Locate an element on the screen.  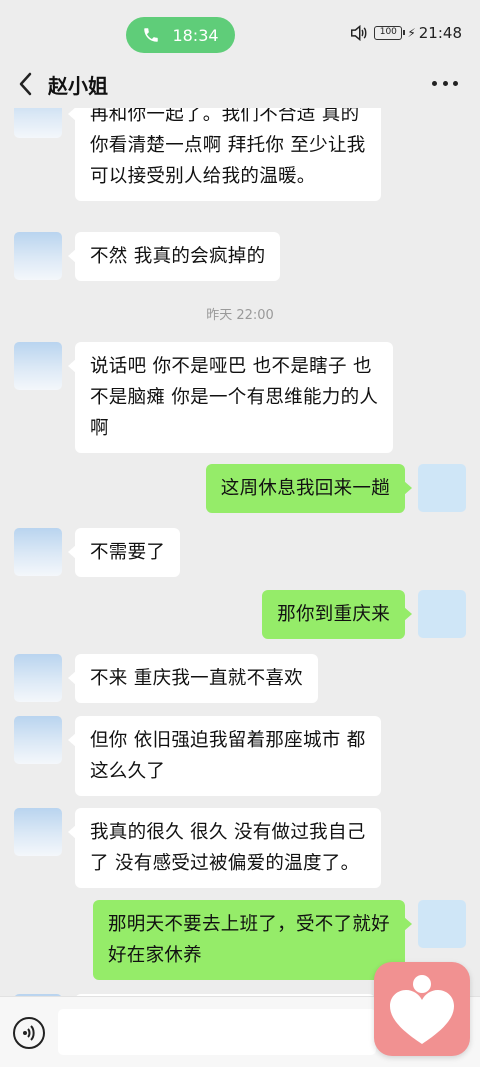
message-bubble: 不需要了 is located at coordinates (124, 552).